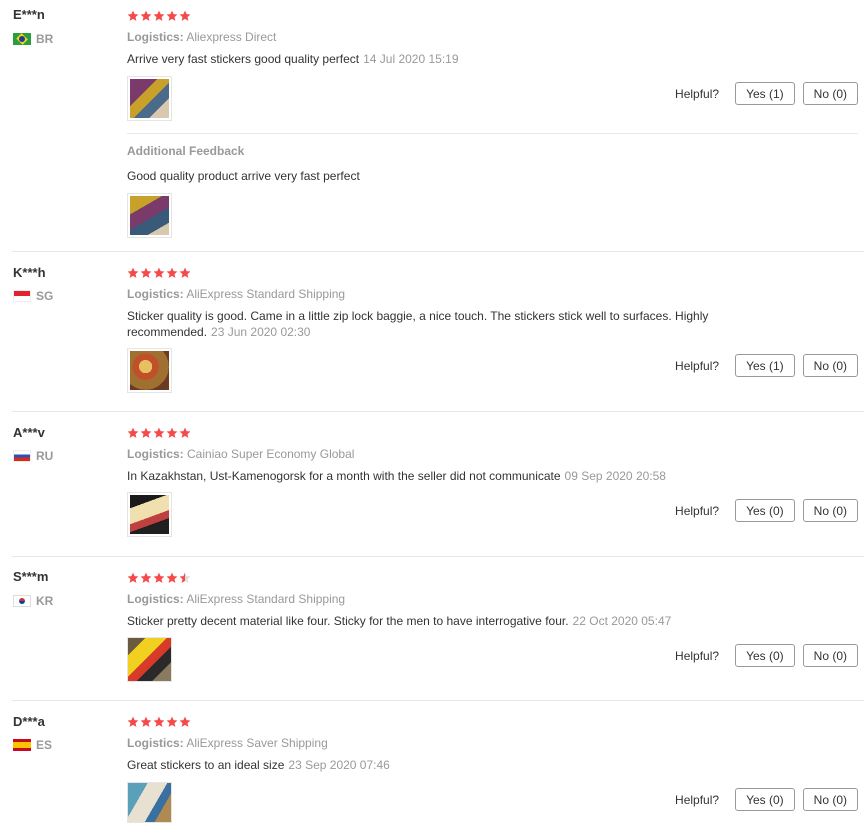  I want to click on logistics-info: Logistics: Aliexpress Direct, so click(201, 37).